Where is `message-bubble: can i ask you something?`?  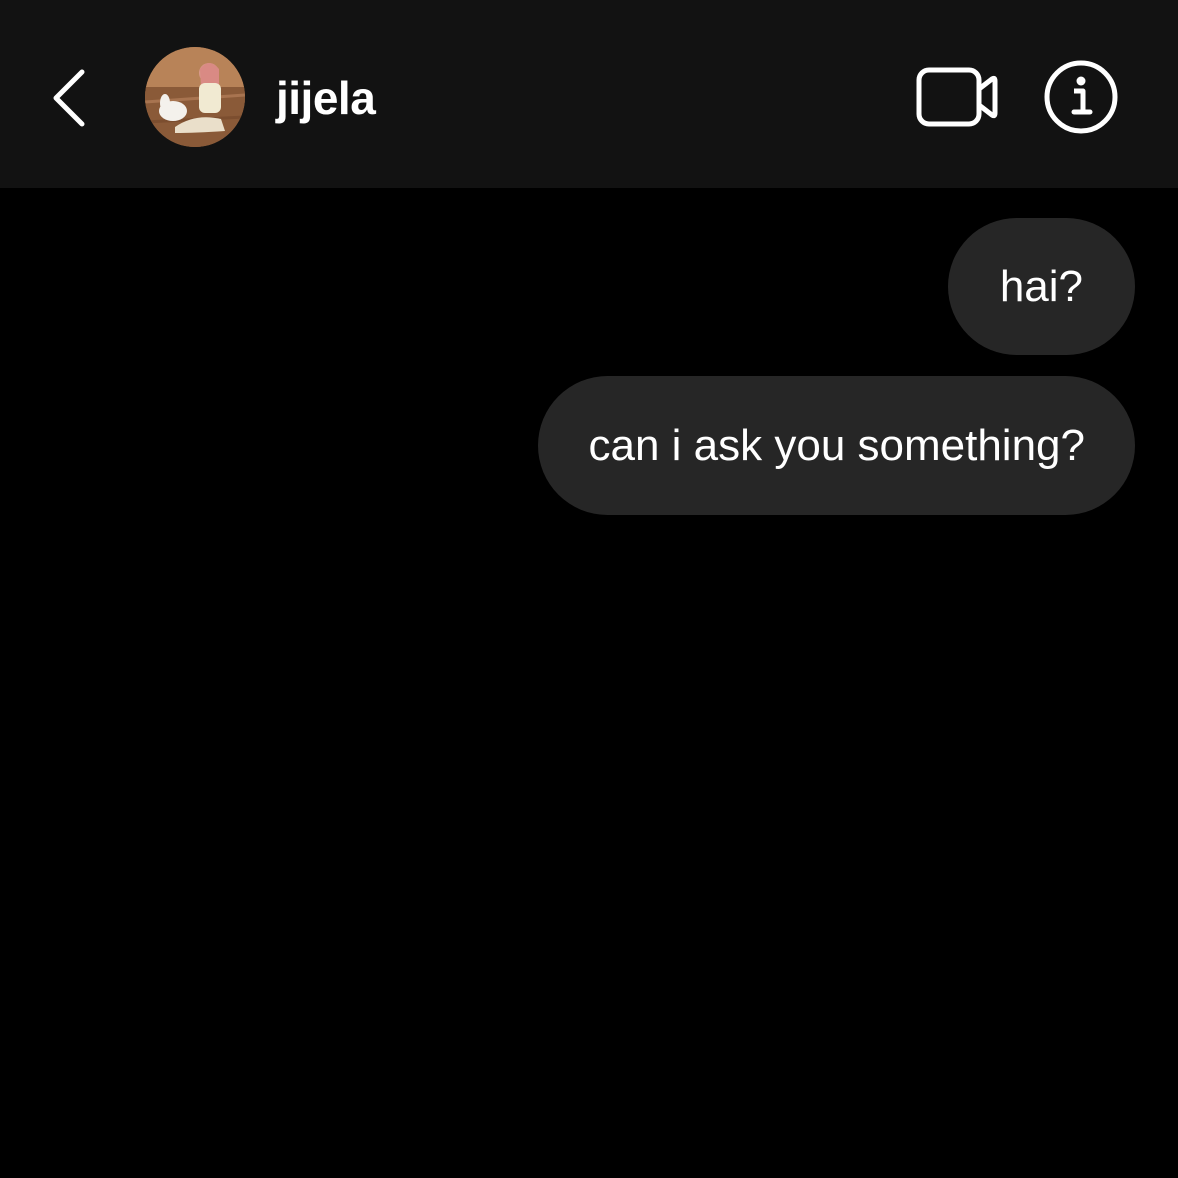 message-bubble: can i ask you something? is located at coordinates (836, 445).